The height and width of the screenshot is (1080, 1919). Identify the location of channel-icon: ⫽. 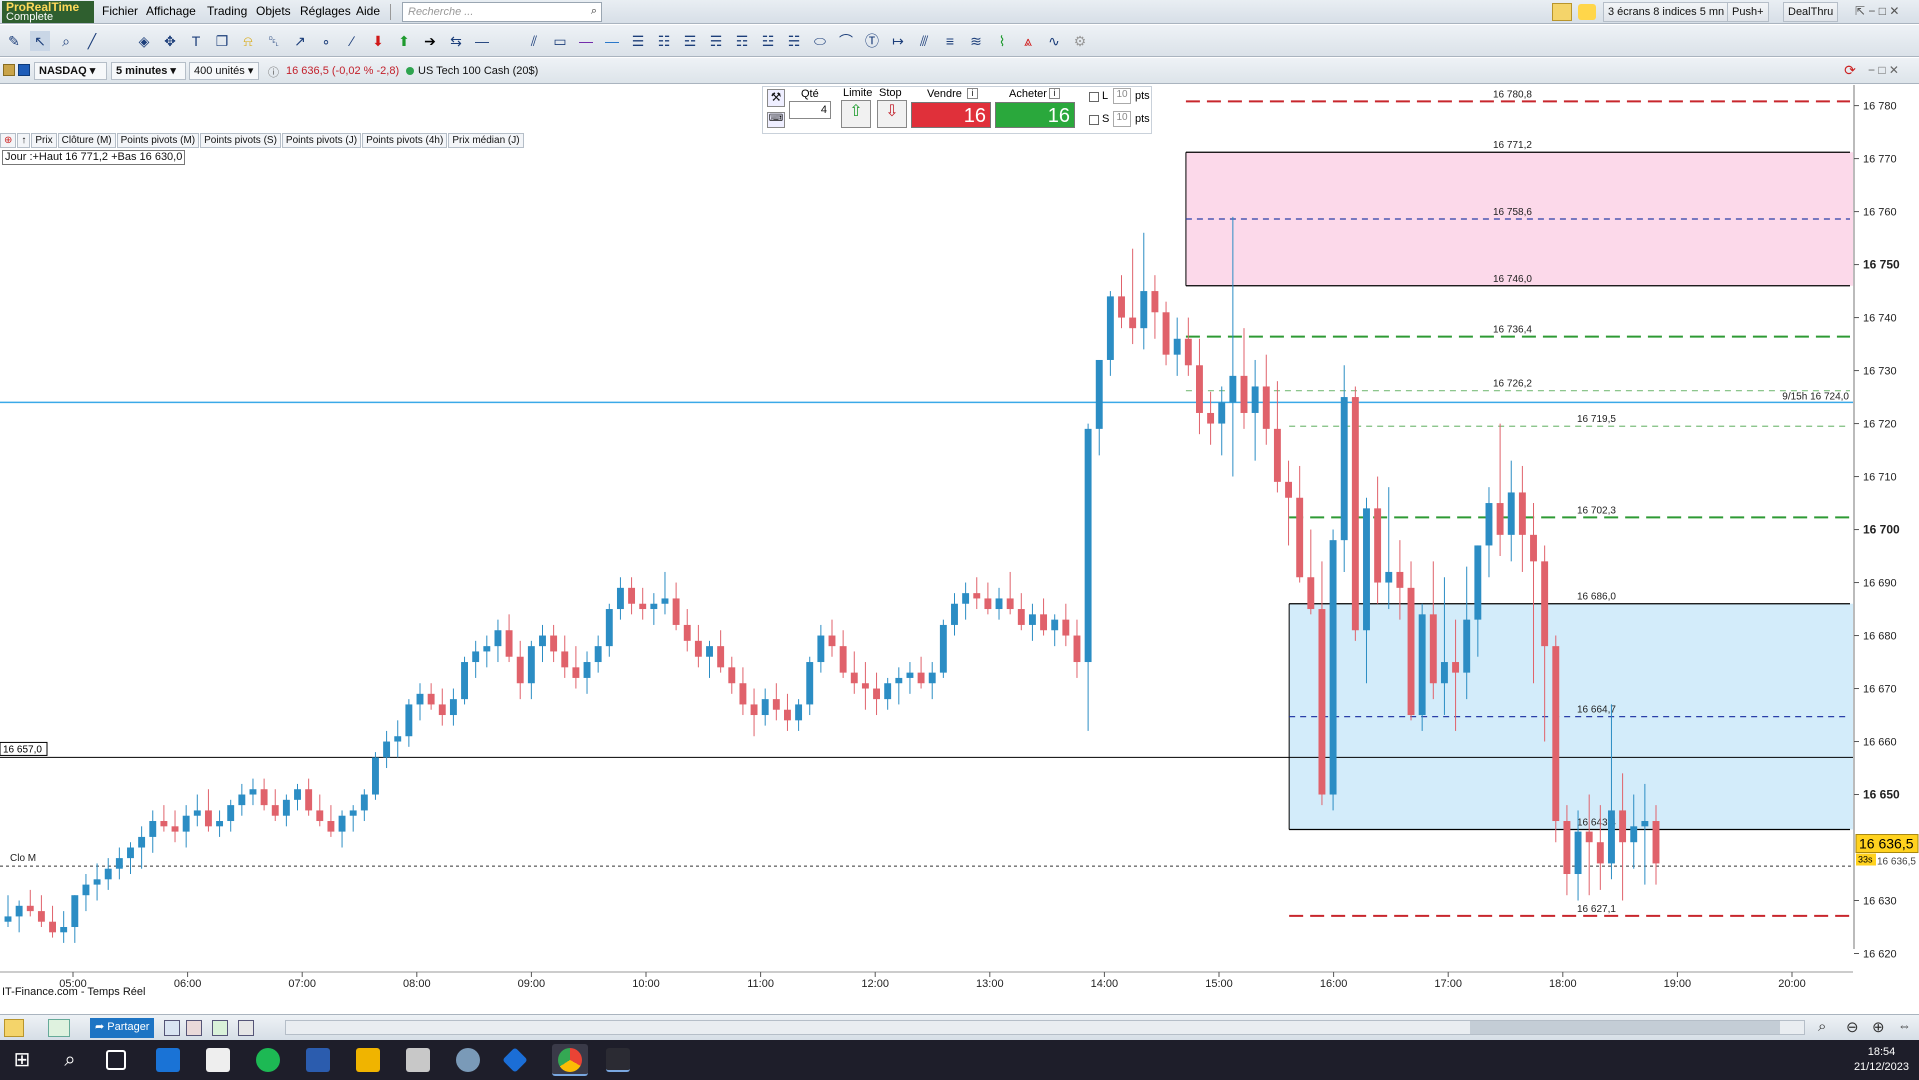
(534, 41).